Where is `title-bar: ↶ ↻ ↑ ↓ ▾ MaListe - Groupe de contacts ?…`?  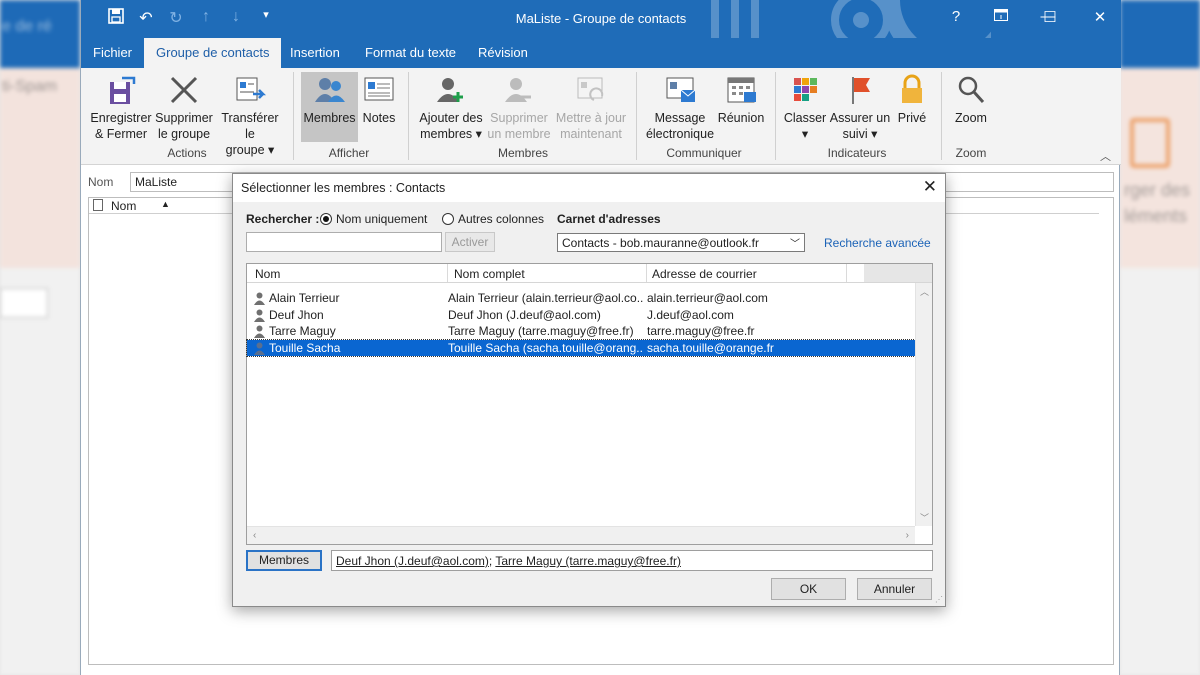 title-bar: ↶ ↻ ↑ ↓ ▾ MaListe - Groupe de contacts ?… is located at coordinates (601, 19).